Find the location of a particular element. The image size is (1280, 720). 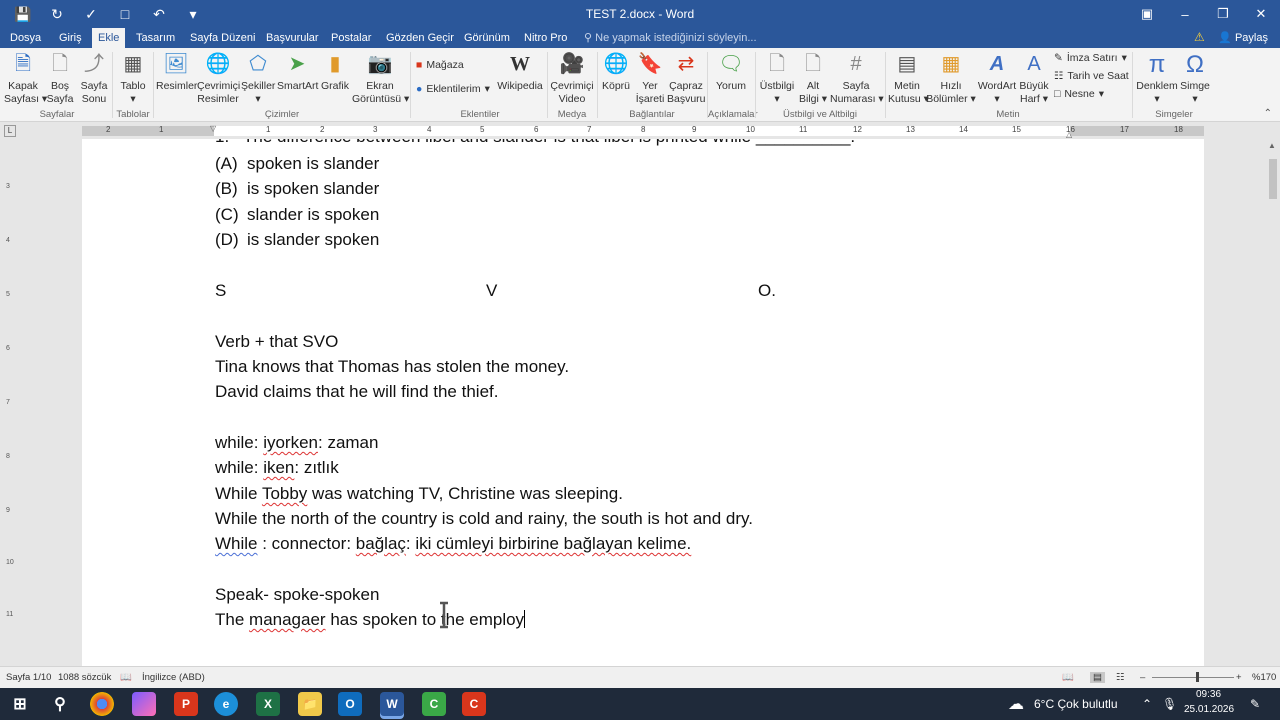

store-button: ■ Mağaza is located at coordinates (440, 65).